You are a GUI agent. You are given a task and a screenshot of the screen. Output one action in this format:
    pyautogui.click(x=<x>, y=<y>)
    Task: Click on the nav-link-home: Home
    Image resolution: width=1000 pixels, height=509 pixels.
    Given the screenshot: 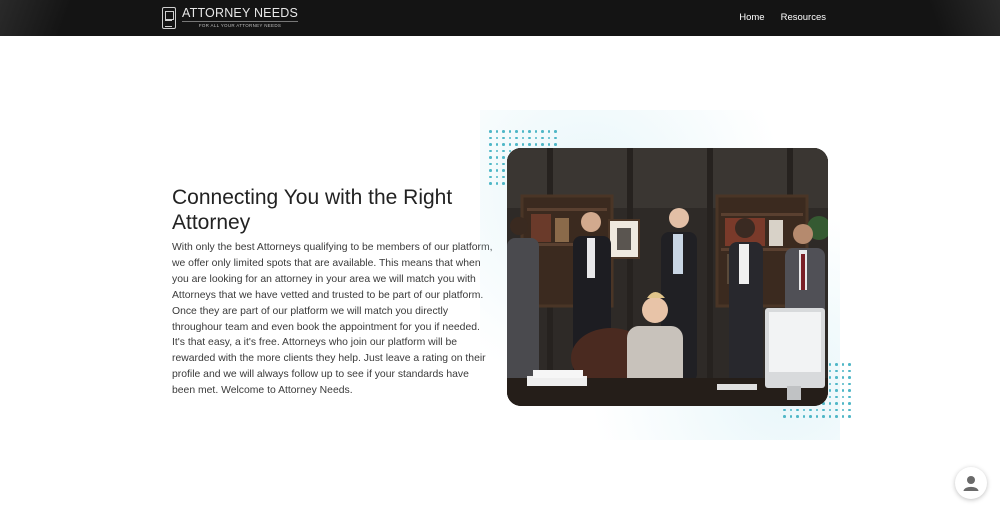 What is the action you would take?
    pyautogui.click(x=751, y=18)
    